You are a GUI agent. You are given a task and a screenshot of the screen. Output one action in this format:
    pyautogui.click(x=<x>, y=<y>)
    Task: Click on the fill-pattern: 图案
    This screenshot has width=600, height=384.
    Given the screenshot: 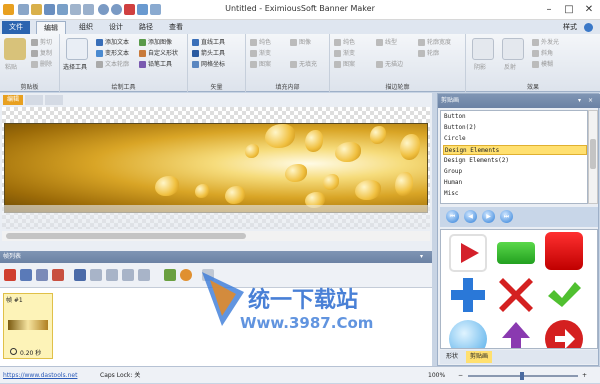 What is the action you would take?
    pyautogui.click(x=260, y=64)
    